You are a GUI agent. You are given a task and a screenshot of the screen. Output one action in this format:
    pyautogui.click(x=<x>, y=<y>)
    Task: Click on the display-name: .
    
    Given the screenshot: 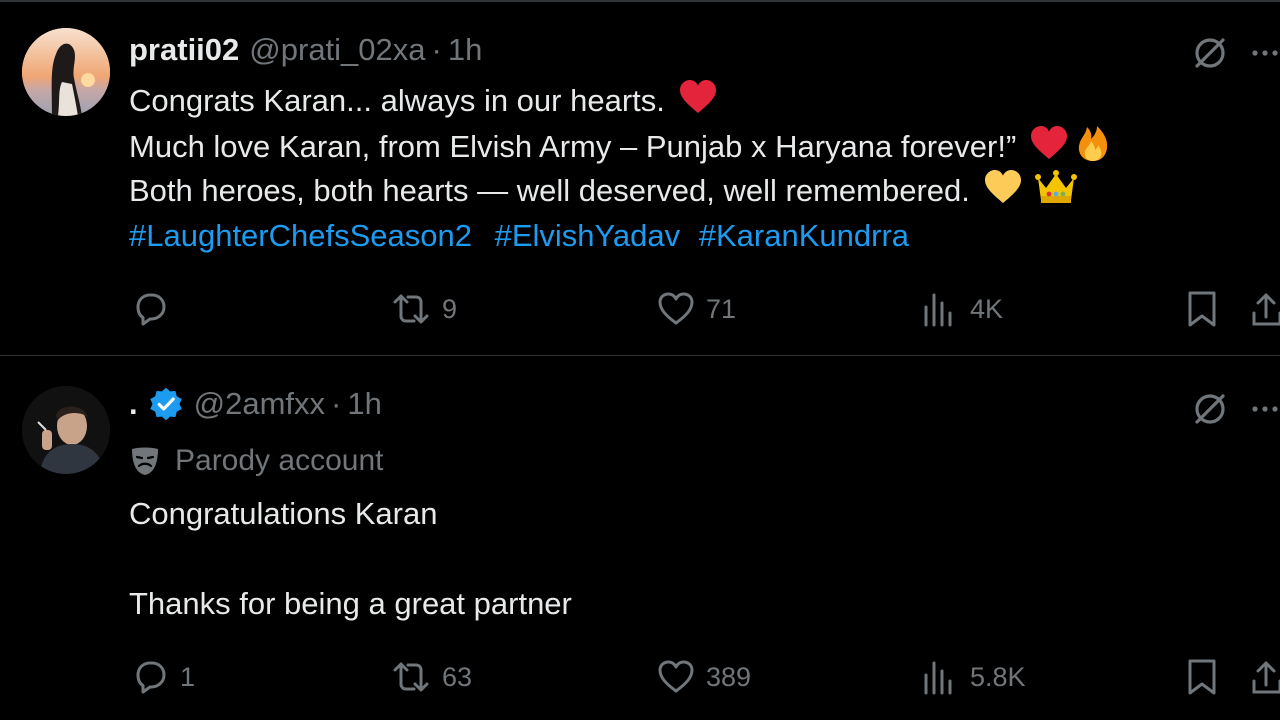 What is the action you would take?
    pyautogui.click(x=133, y=404)
    